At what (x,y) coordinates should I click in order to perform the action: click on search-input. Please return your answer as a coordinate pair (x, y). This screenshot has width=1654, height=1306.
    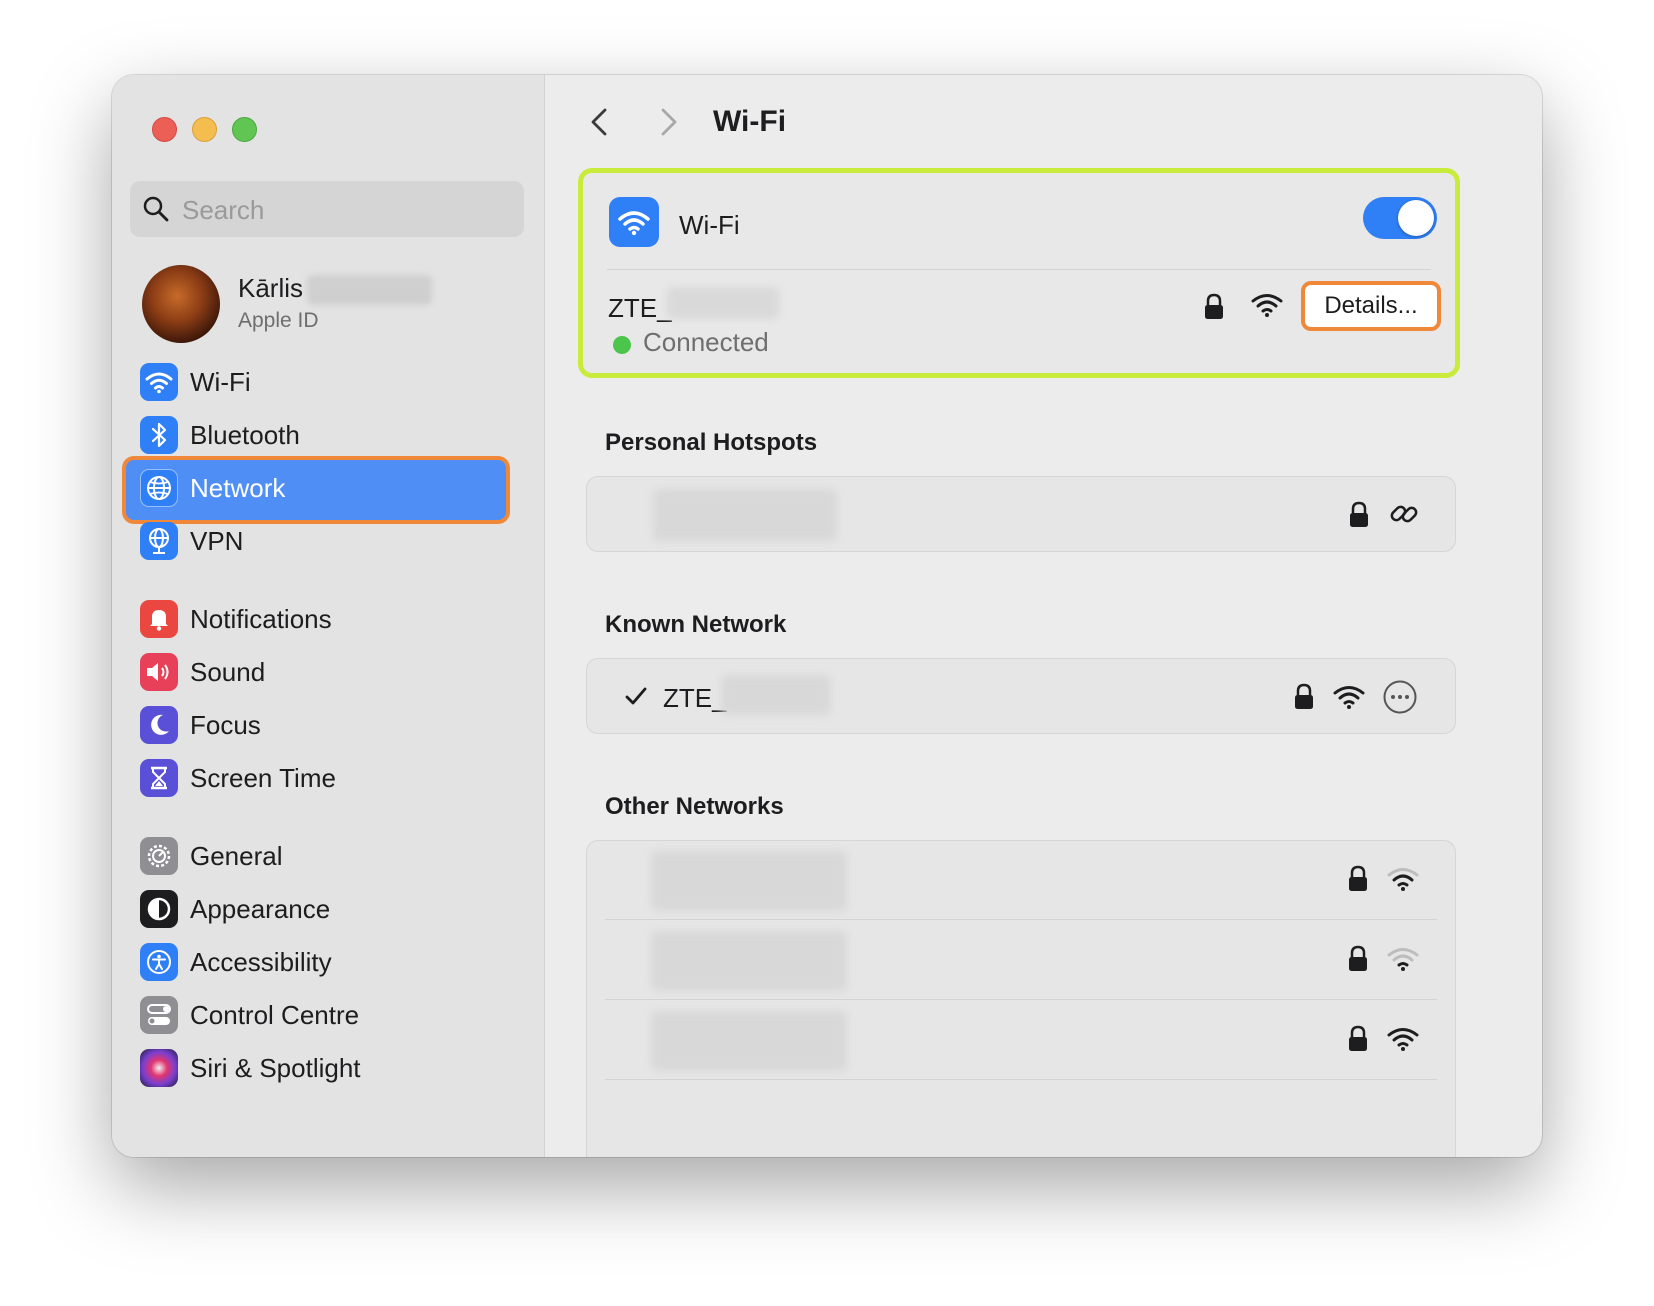
    Looking at the image, I should click on (347, 210).